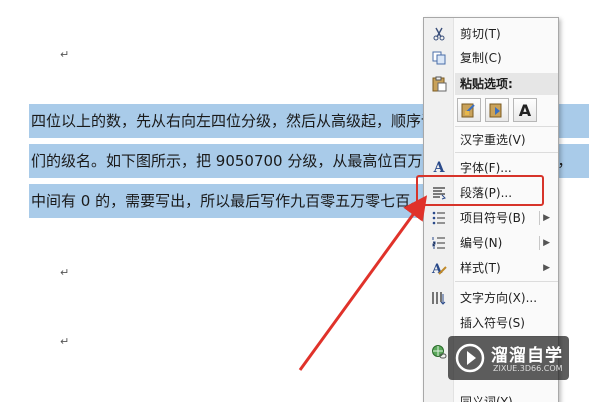  What do you see at coordinates (527, 356) in the screenshot?
I see `watermark-title: 溜溜自学` at bounding box center [527, 356].